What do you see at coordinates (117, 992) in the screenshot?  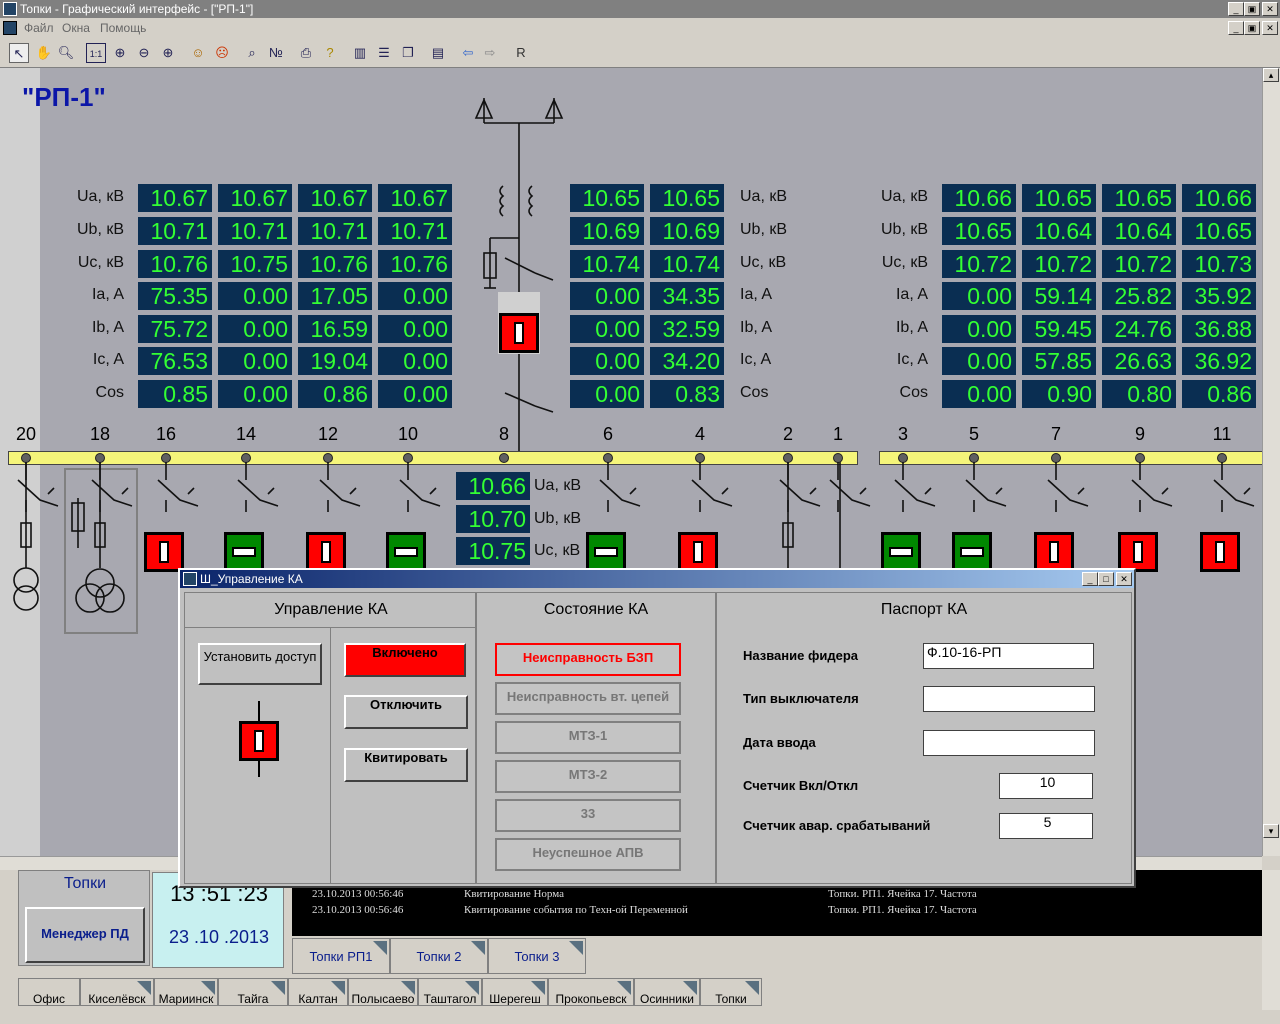 I see `station-tab: Киселёвск` at bounding box center [117, 992].